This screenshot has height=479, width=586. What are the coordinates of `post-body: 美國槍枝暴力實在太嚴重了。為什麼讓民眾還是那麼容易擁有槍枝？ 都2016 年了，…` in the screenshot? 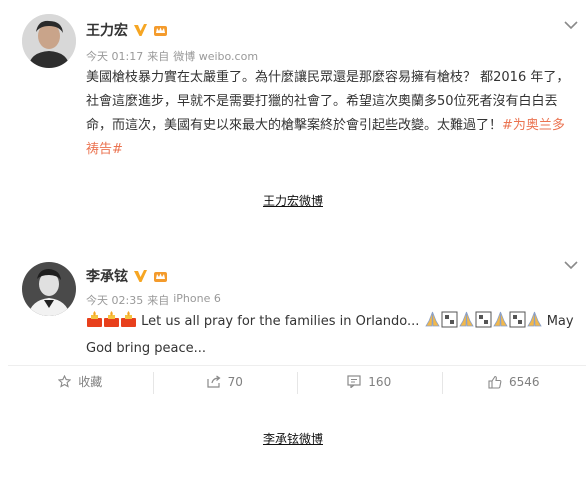 It's located at (328, 101).